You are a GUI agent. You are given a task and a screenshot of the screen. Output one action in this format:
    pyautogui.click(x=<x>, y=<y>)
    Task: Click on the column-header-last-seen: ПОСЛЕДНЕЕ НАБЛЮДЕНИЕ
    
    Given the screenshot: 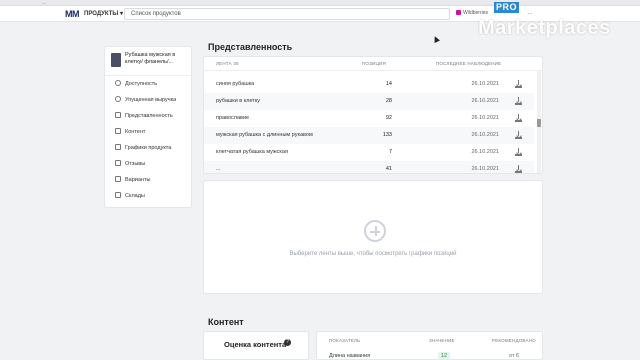 What is the action you would take?
    pyautogui.click(x=468, y=63)
    